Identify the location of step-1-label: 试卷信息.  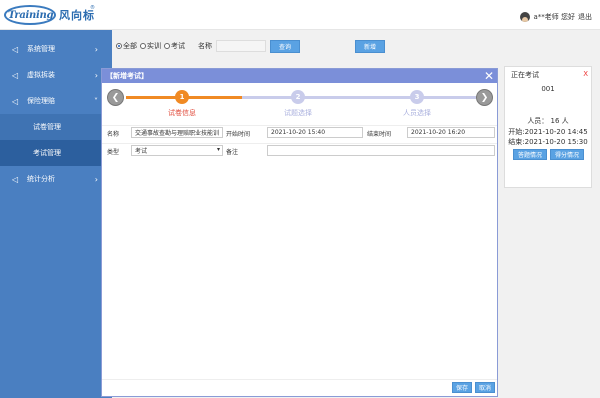
(182, 113).